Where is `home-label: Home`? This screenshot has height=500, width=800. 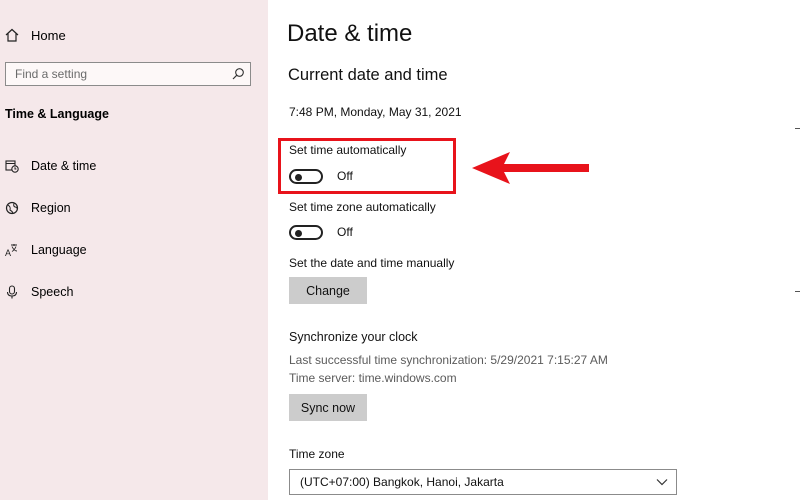 home-label: Home is located at coordinates (48, 35).